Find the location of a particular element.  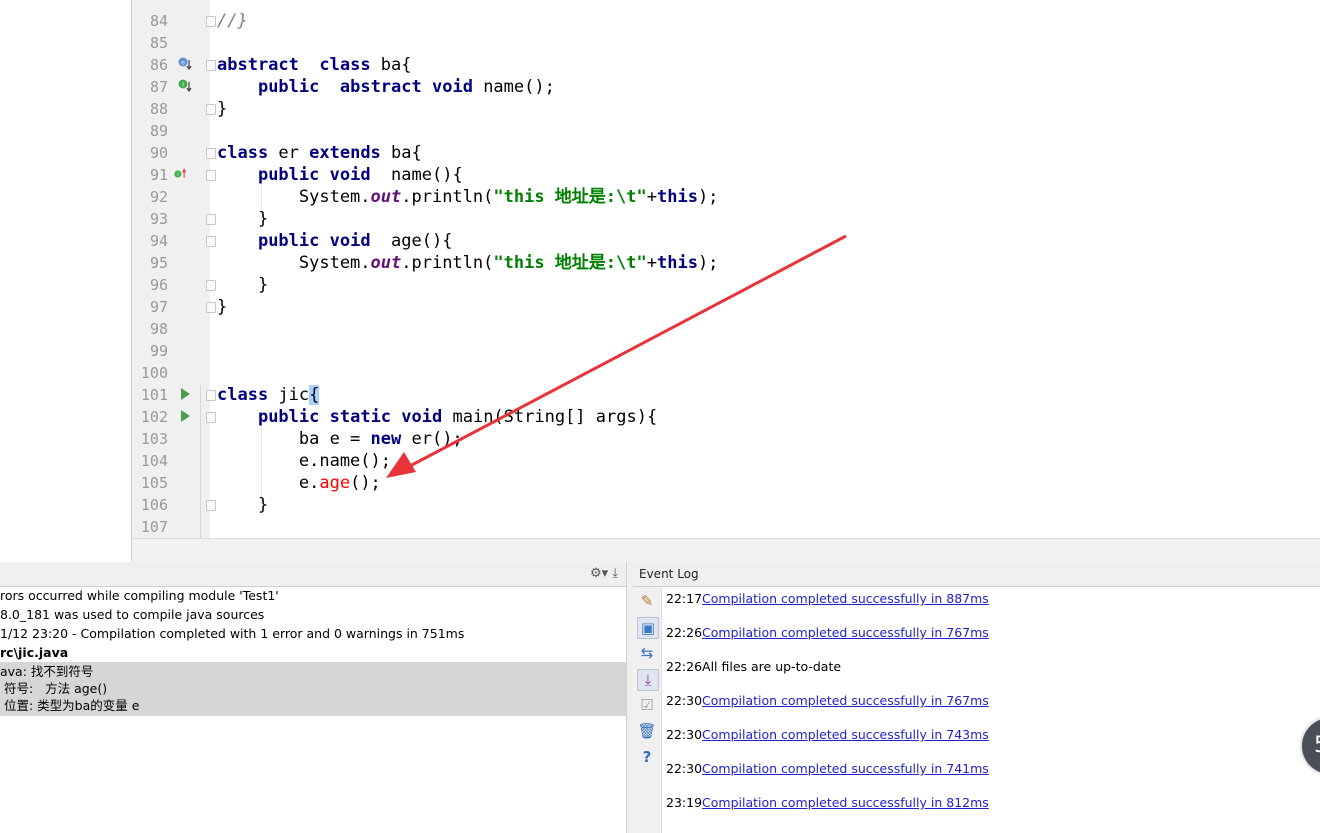

log-time: 23:19 is located at coordinates (684, 802).